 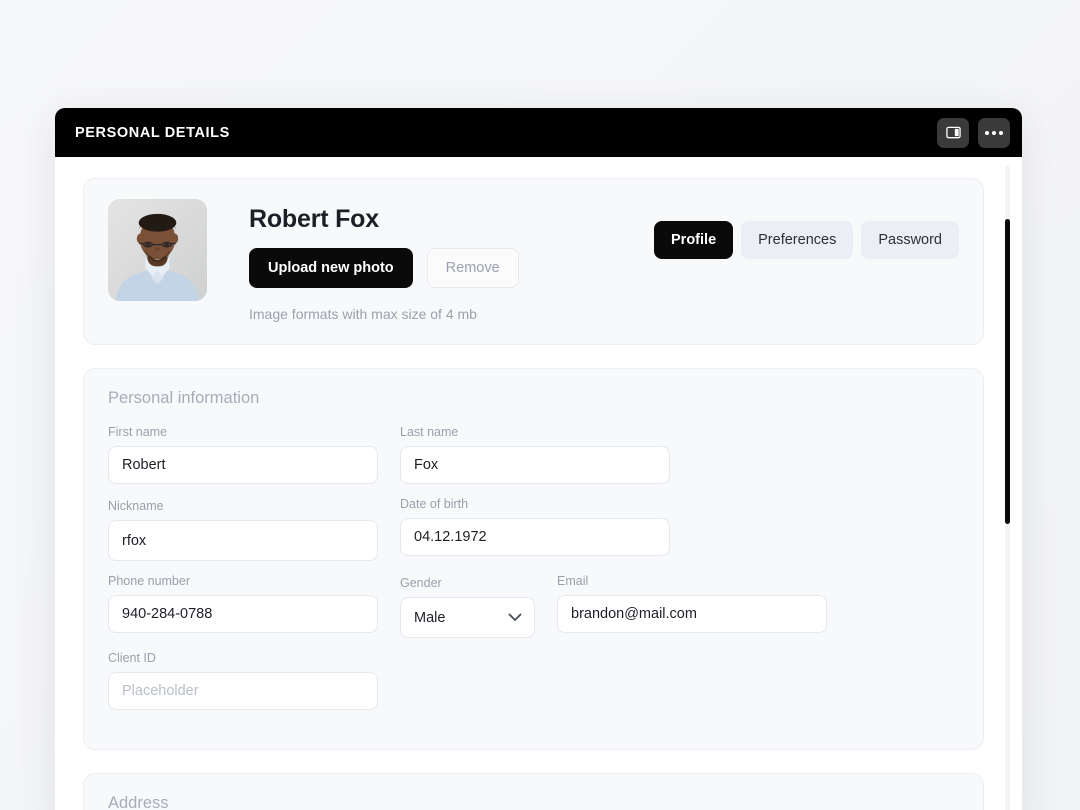 I want to click on photo-hint-text: Image formats with max size of 4 mb, so click(x=363, y=314).